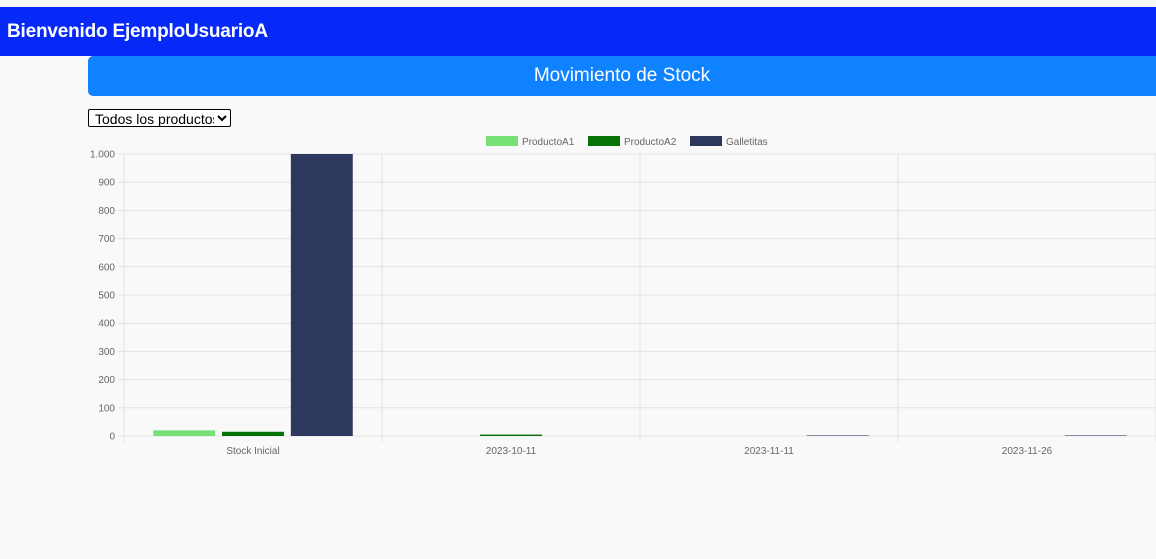  I want to click on bar-productoa1, so click(184, 433).